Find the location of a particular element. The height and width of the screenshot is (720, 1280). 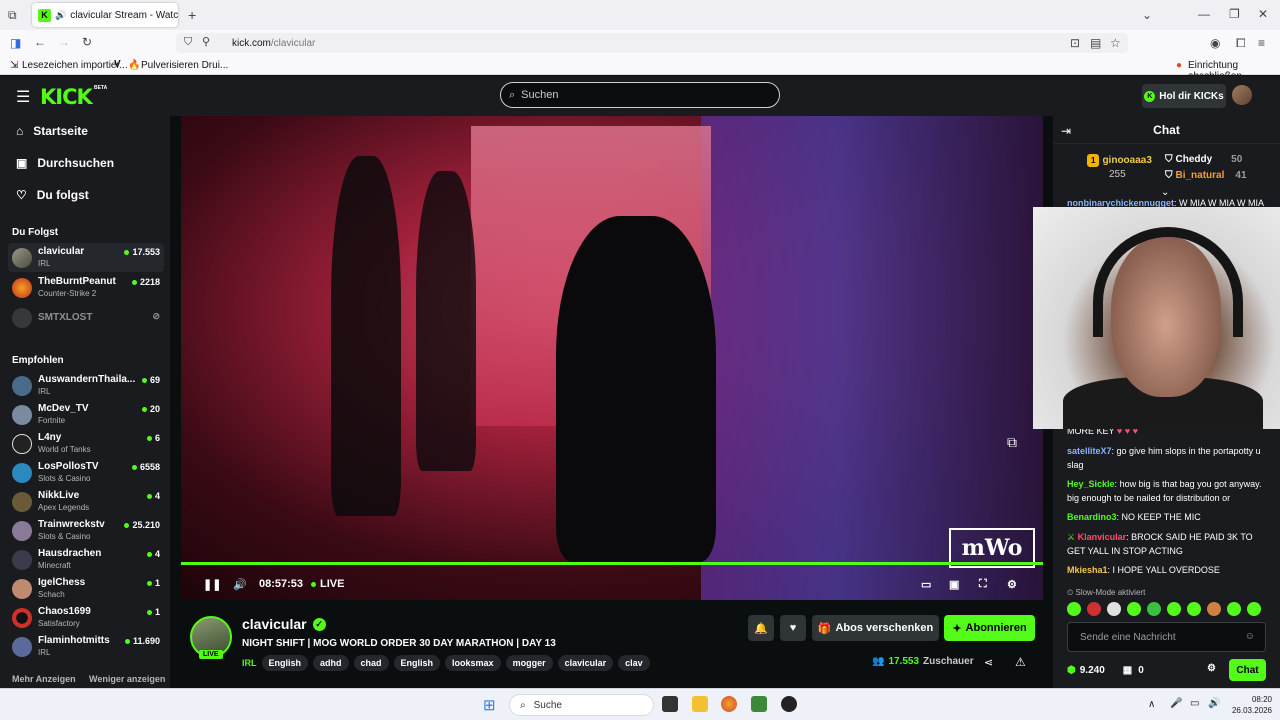

tray-chevron-icon: ∧ is located at coordinates (1151, 704).